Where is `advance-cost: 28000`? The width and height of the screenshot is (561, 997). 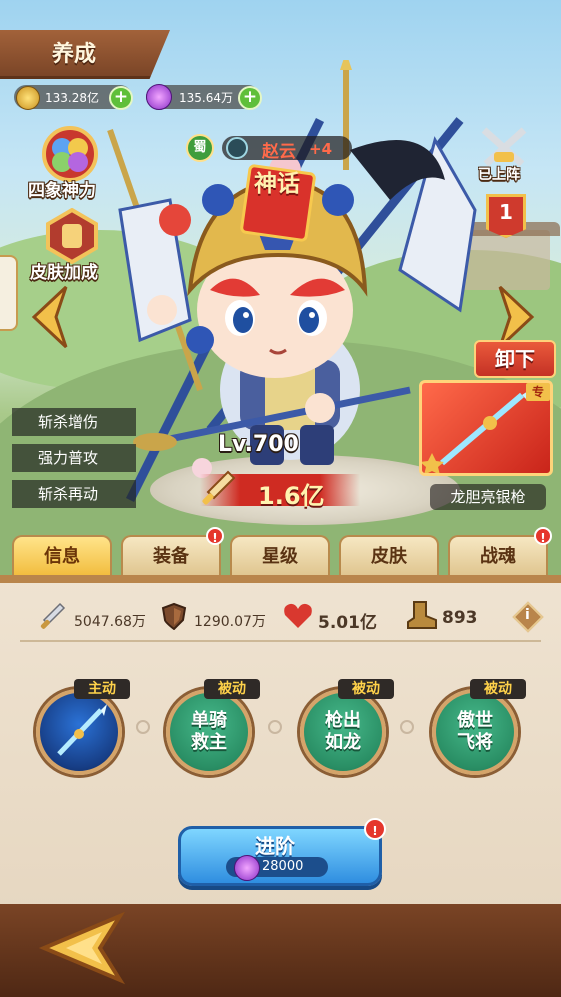 advance-cost: 28000 is located at coordinates (283, 866).